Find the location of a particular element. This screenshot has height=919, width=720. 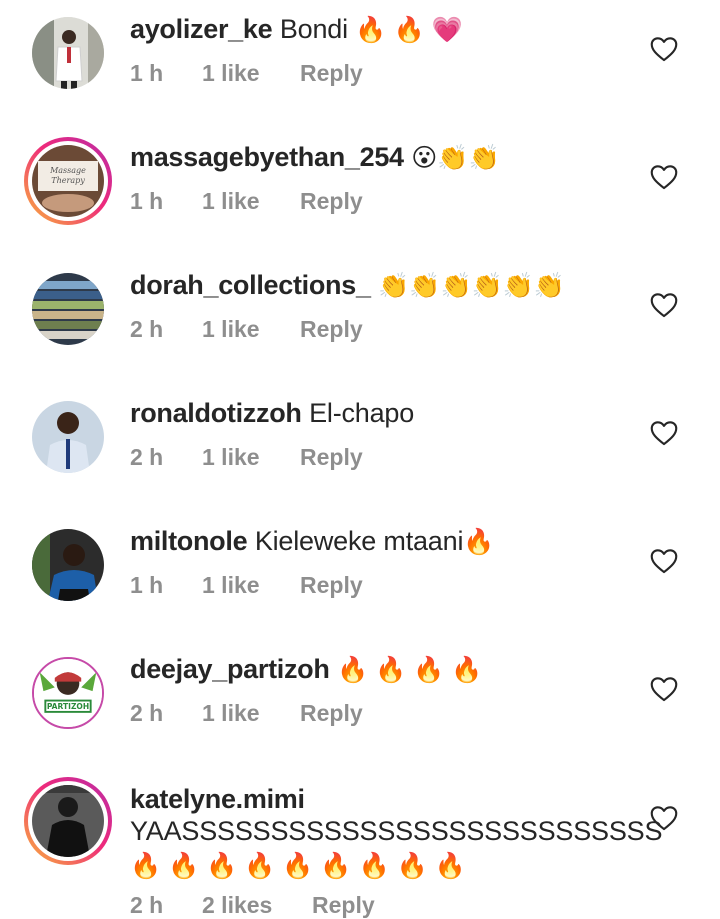

comment-username: katelyne.mimi is located at coordinates (217, 799).